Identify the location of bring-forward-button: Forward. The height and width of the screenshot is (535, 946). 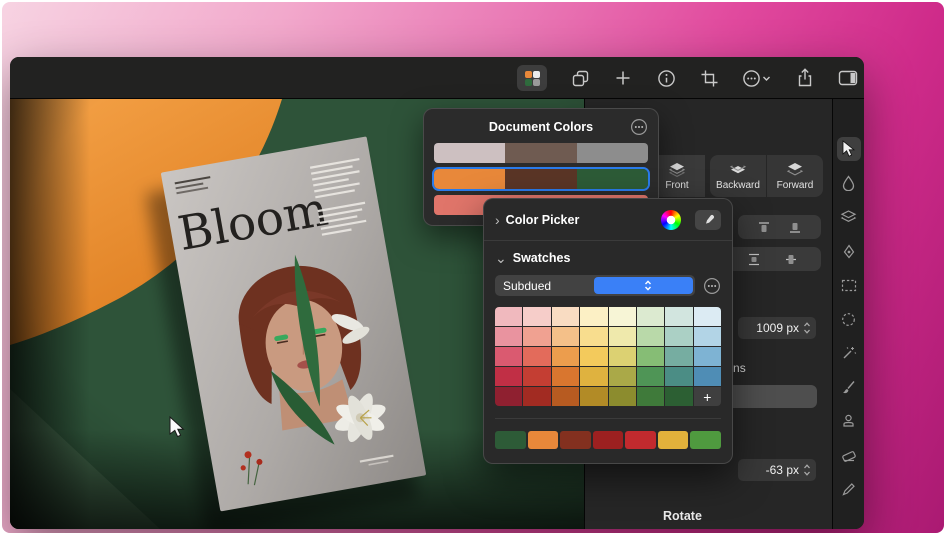
(795, 176).